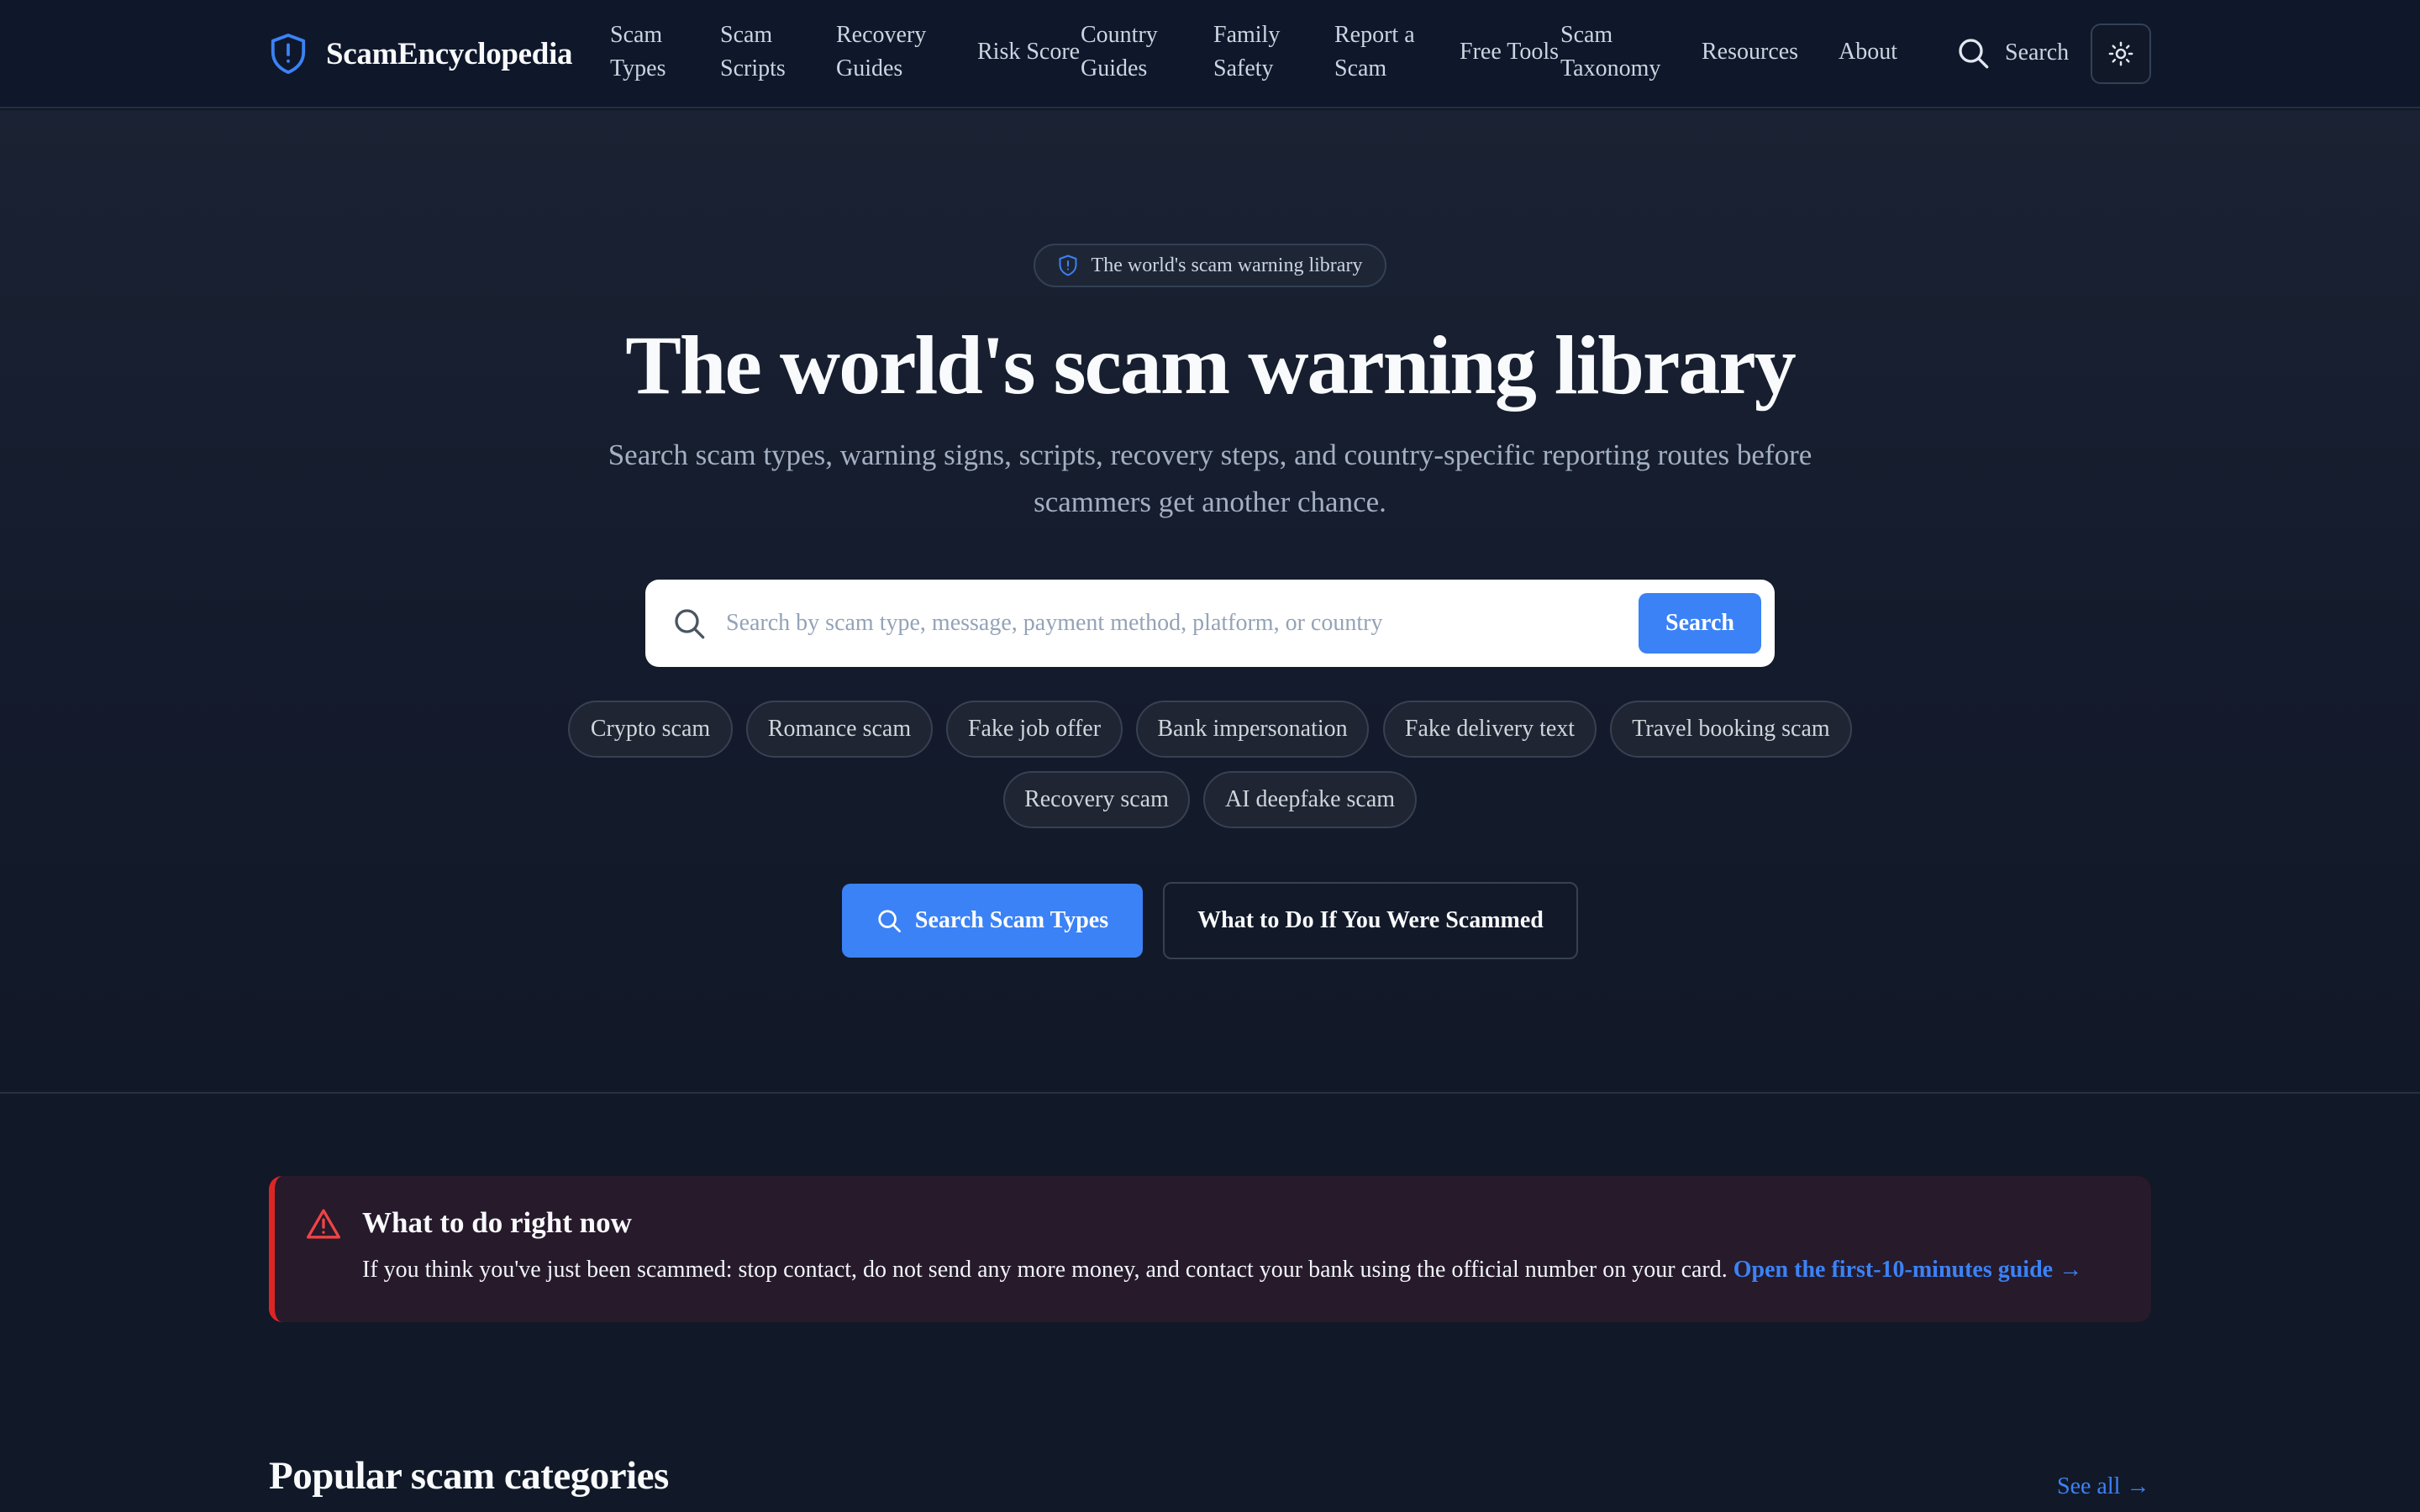 The width and height of the screenshot is (2420, 1512). Describe the element at coordinates (497, 1222) in the screenshot. I see `alert-title: What to do right now` at that location.